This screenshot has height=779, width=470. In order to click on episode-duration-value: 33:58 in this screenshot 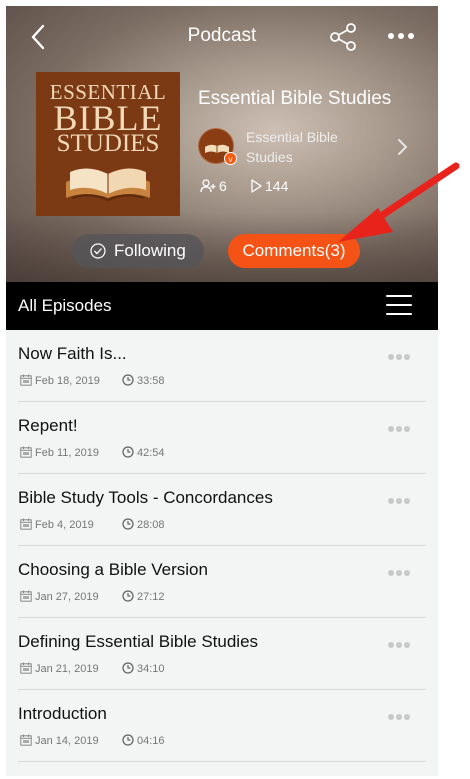, I will do `click(151, 381)`.